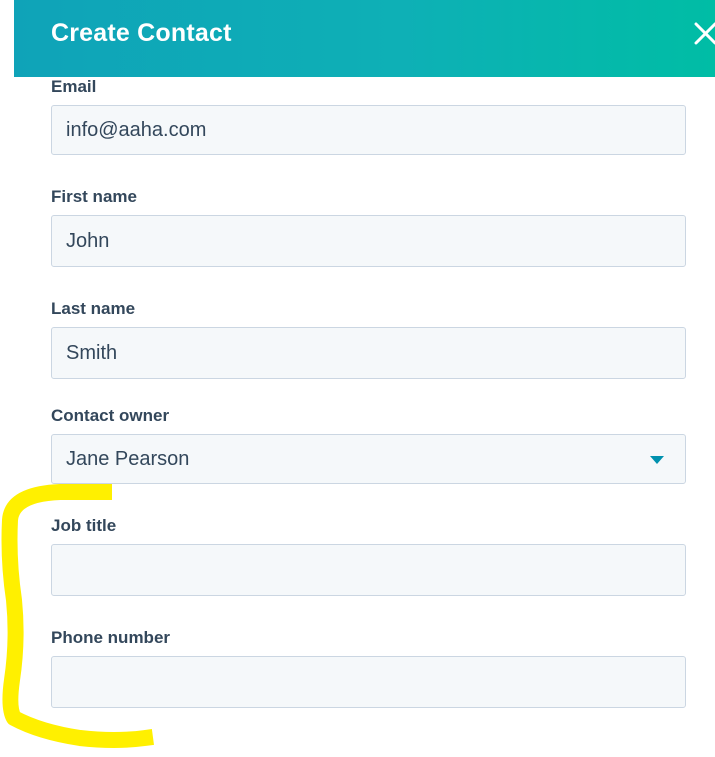 This screenshot has height=757, width=715. What do you see at coordinates (141, 33) in the screenshot?
I see `dialog-title: Create Contact` at bounding box center [141, 33].